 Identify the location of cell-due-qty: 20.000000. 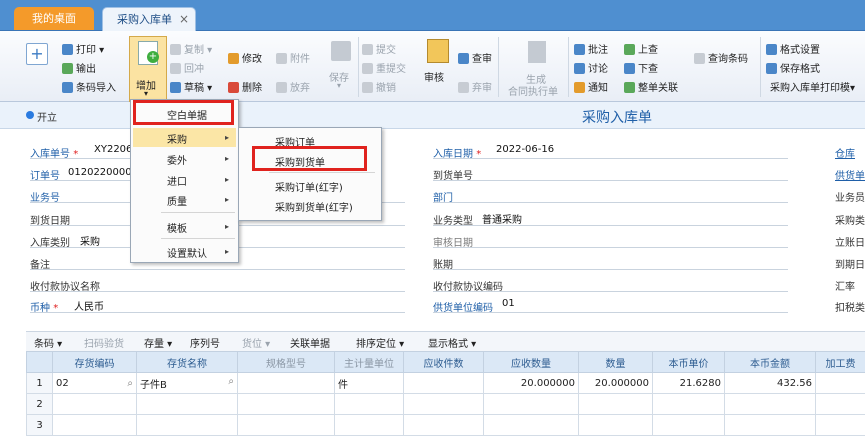
(531, 383).